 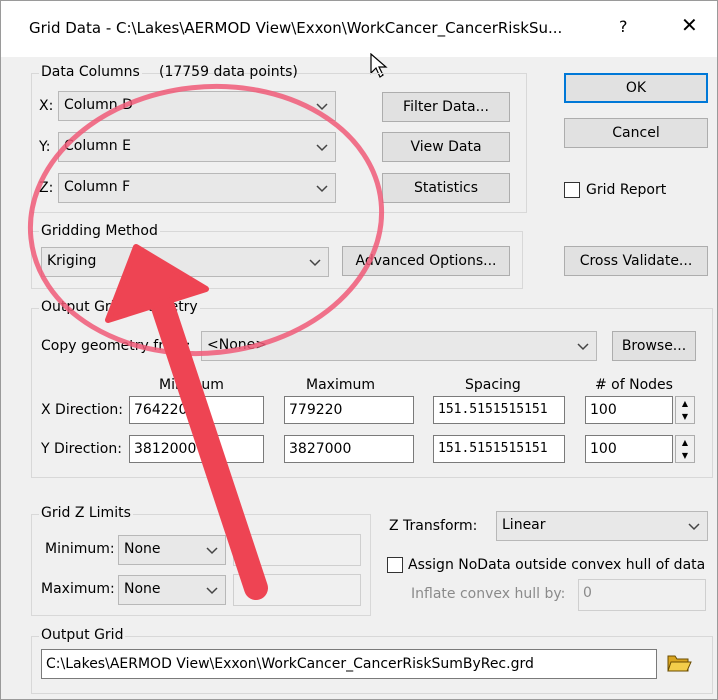 What do you see at coordinates (46, 106) in the screenshot?
I see `x-column-label: X:` at bounding box center [46, 106].